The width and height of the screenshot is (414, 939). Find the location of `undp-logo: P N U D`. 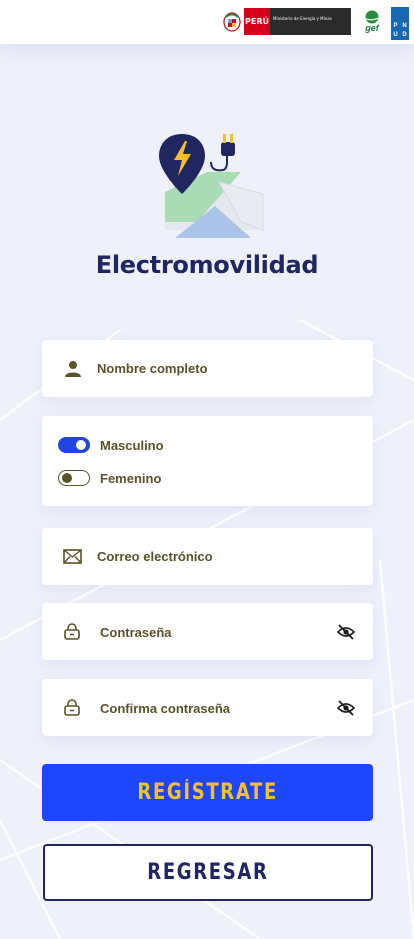

undp-logo: P N U D is located at coordinates (400, 23).